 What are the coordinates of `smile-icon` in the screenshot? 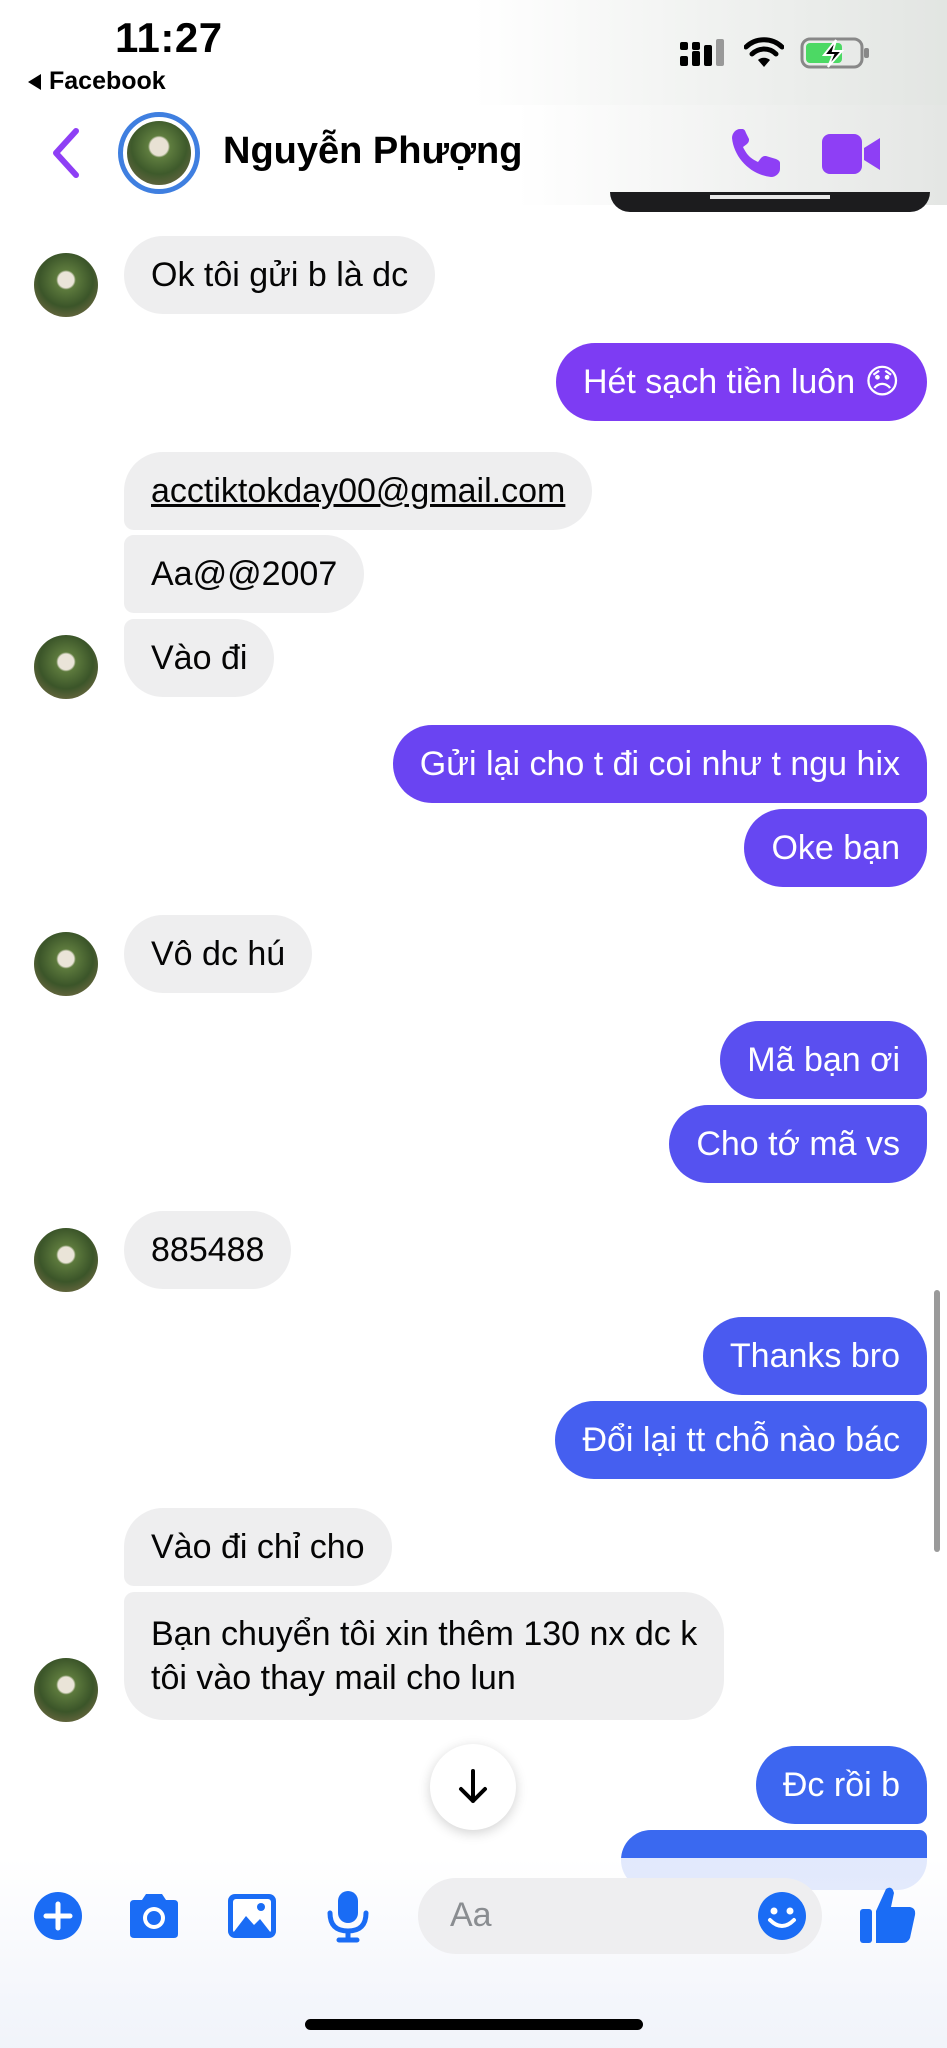 It's located at (782, 1916).